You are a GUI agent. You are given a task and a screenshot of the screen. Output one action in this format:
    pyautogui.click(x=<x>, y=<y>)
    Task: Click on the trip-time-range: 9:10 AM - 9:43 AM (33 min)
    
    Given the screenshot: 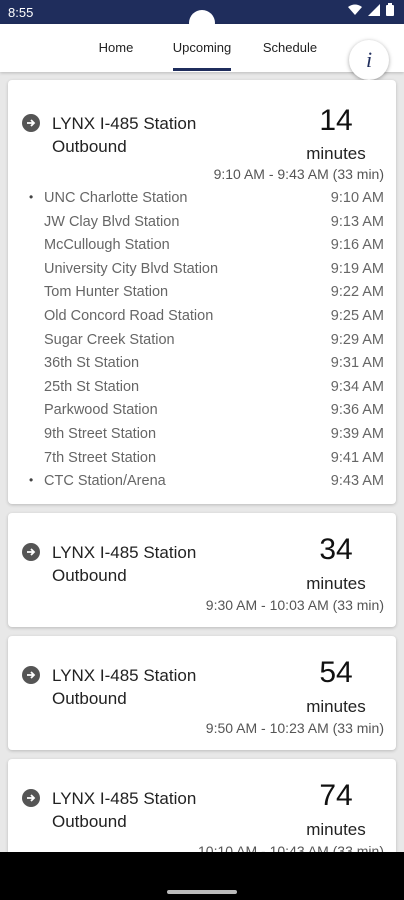 What is the action you would take?
    pyautogui.click(x=298, y=174)
    